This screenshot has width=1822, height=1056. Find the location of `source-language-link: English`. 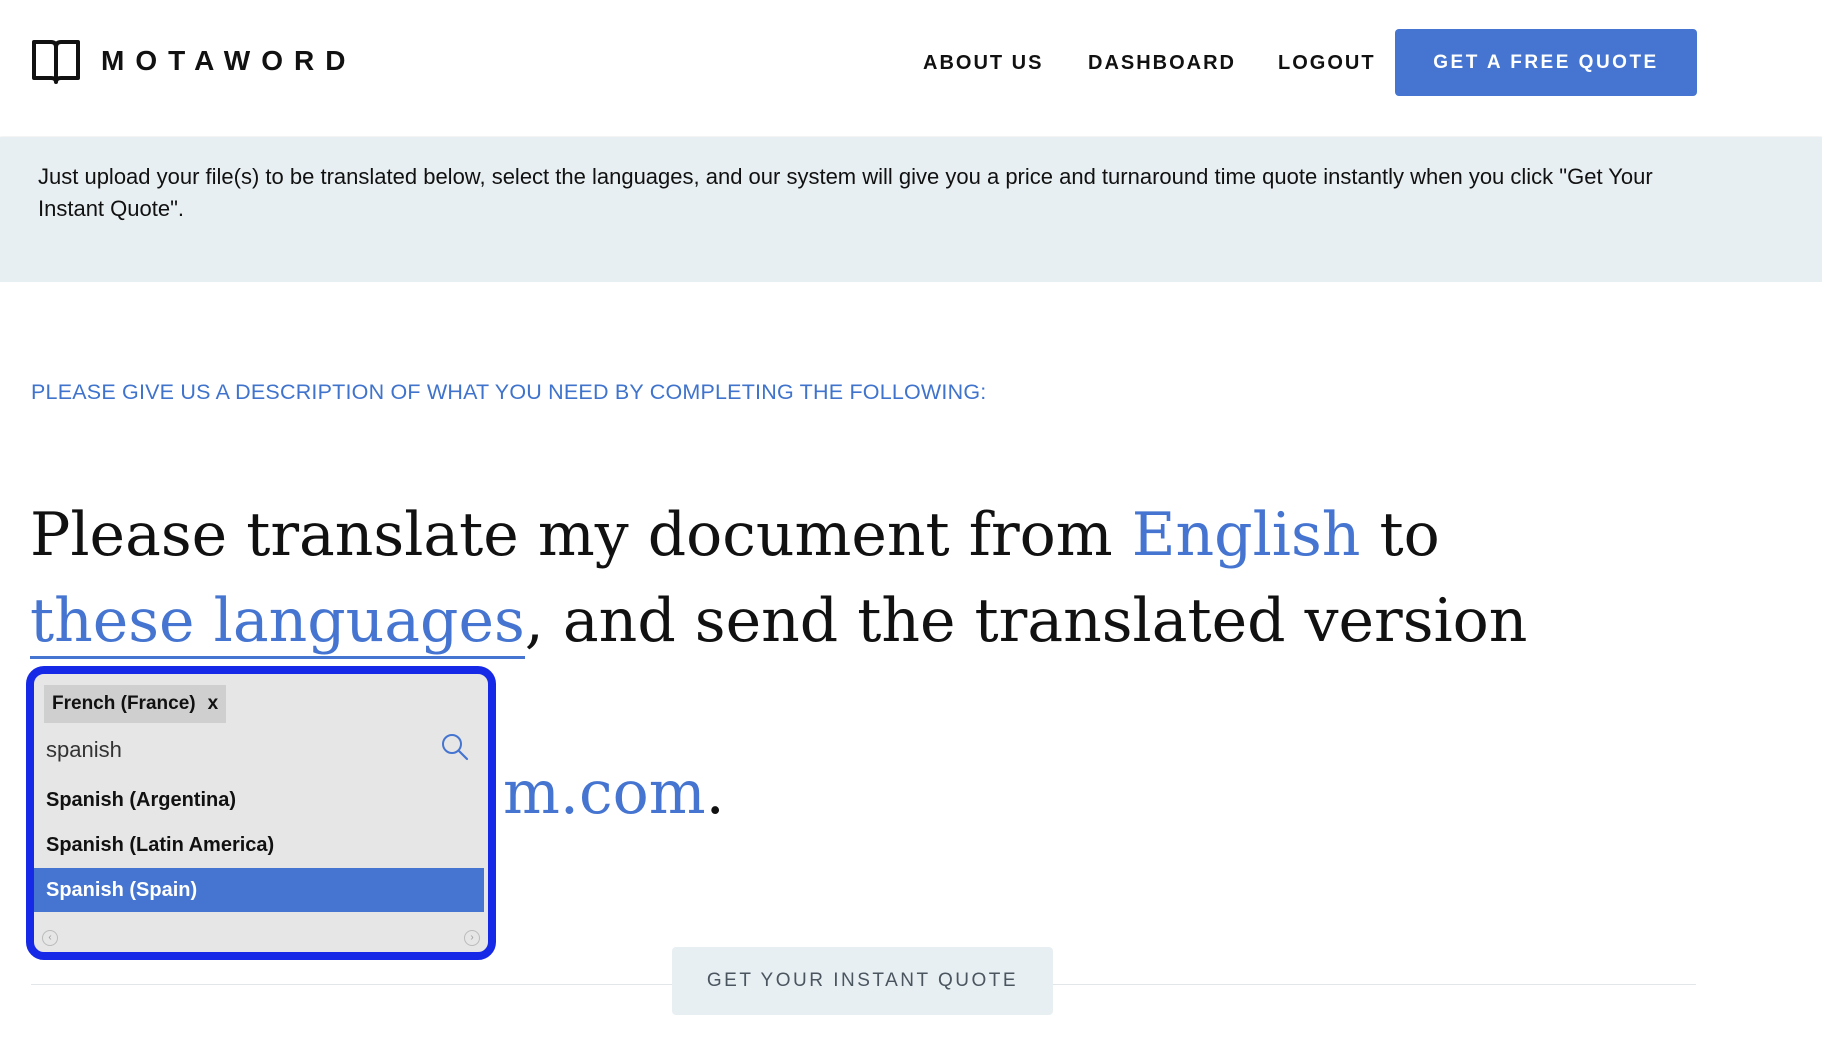

source-language-link: English is located at coordinates (1246, 535).